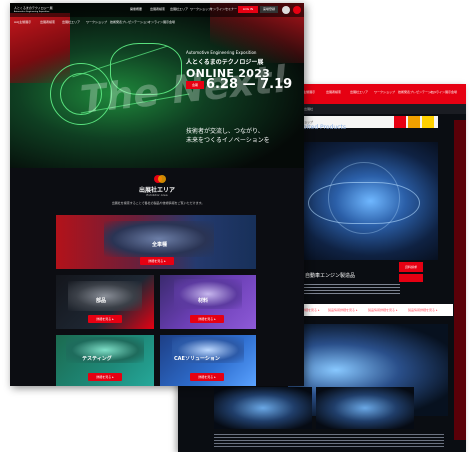 The height and width of the screenshot is (452, 470). Describe the element at coordinates (411, 267) in the screenshot. I see `request-tag-button: 資料請求` at that location.